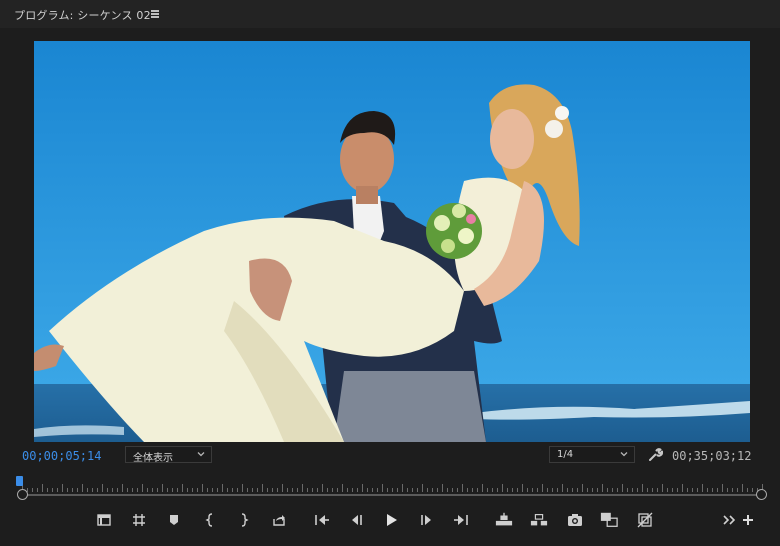 The image size is (780, 546). What do you see at coordinates (61, 456) in the screenshot?
I see `current-timecode: 00;00;05;14` at bounding box center [61, 456].